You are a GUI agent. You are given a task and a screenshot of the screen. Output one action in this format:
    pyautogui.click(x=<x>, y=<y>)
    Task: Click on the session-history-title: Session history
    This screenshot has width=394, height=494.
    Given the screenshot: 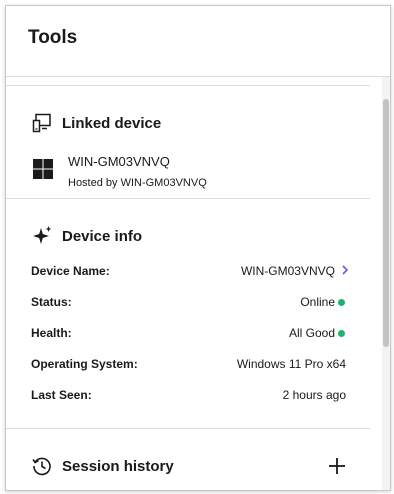 What is the action you would take?
    pyautogui.click(x=118, y=466)
    